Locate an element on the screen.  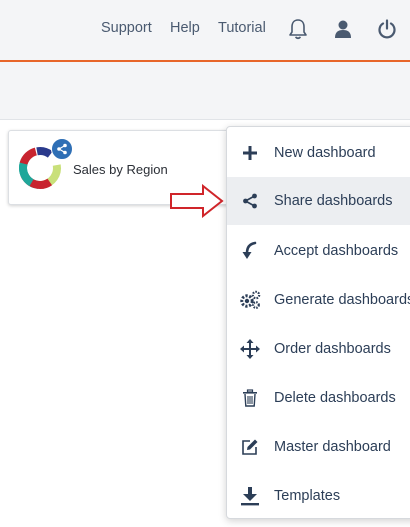
plus-icon is located at coordinates (250, 153).